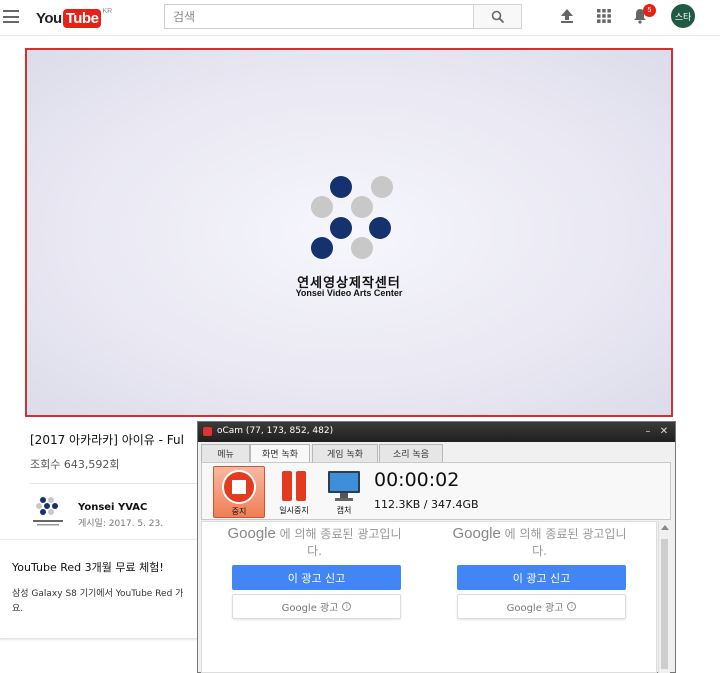 This screenshot has width=720, height=673. What do you see at coordinates (294, 486) in the screenshot?
I see `pause-icon` at bounding box center [294, 486].